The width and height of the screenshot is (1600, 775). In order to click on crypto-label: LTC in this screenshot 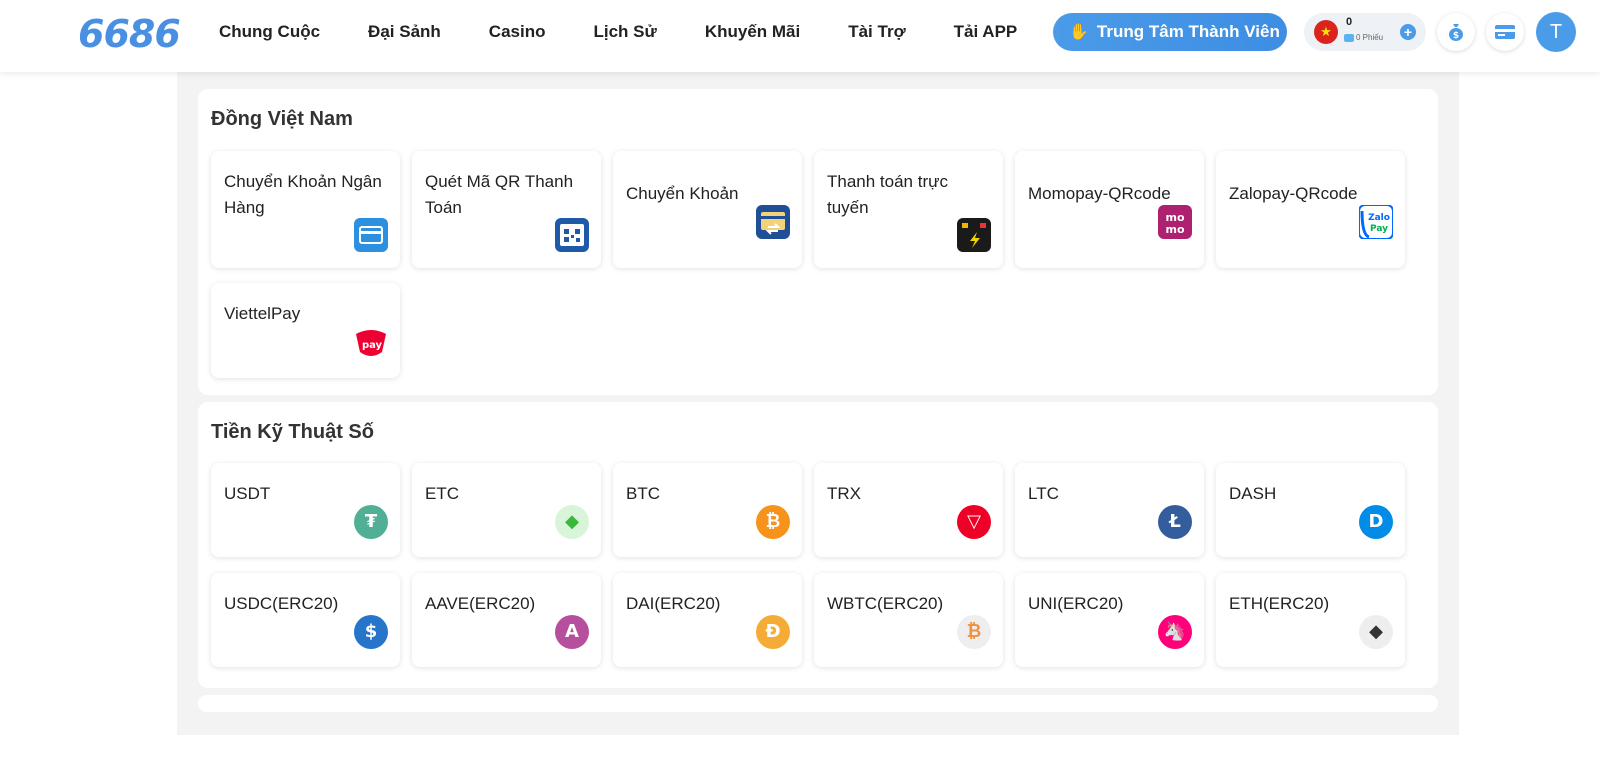, I will do `click(1043, 493)`.